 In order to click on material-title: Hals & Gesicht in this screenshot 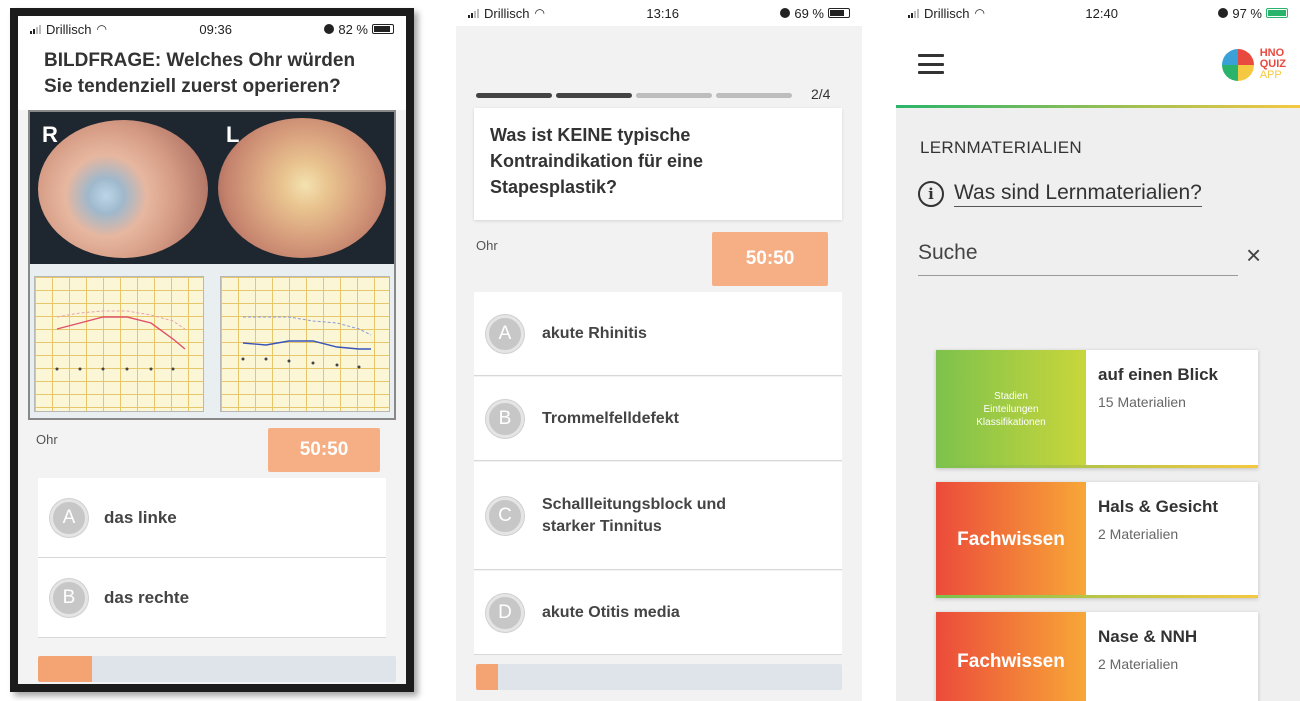, I will do `click(1158, 506)`.